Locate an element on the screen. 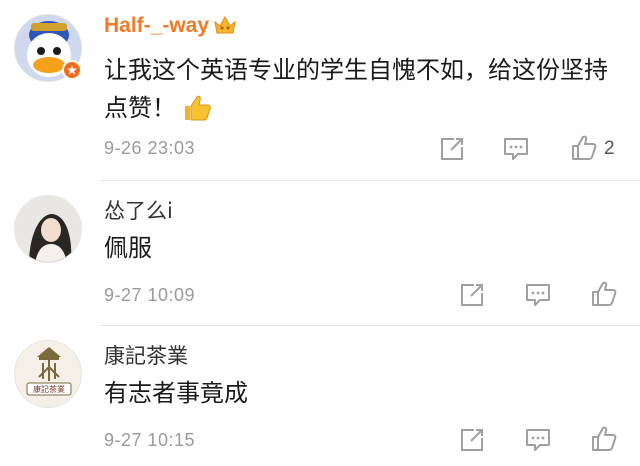 The width and height of the screenshot is (640, 466). avatar: 康記茶業 is located at coordinates (48, 374).